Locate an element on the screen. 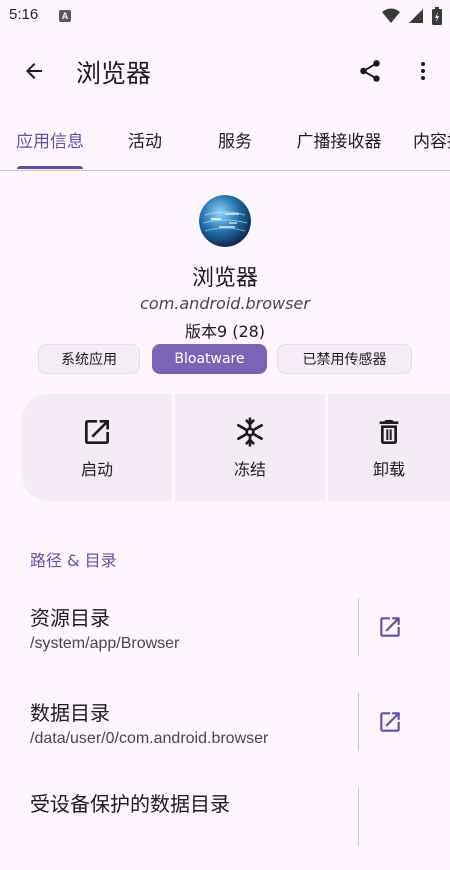 The width and height of the screenshot is (450, 870). tag-system-app: 系统应用 is located at coordinates (89, 359).